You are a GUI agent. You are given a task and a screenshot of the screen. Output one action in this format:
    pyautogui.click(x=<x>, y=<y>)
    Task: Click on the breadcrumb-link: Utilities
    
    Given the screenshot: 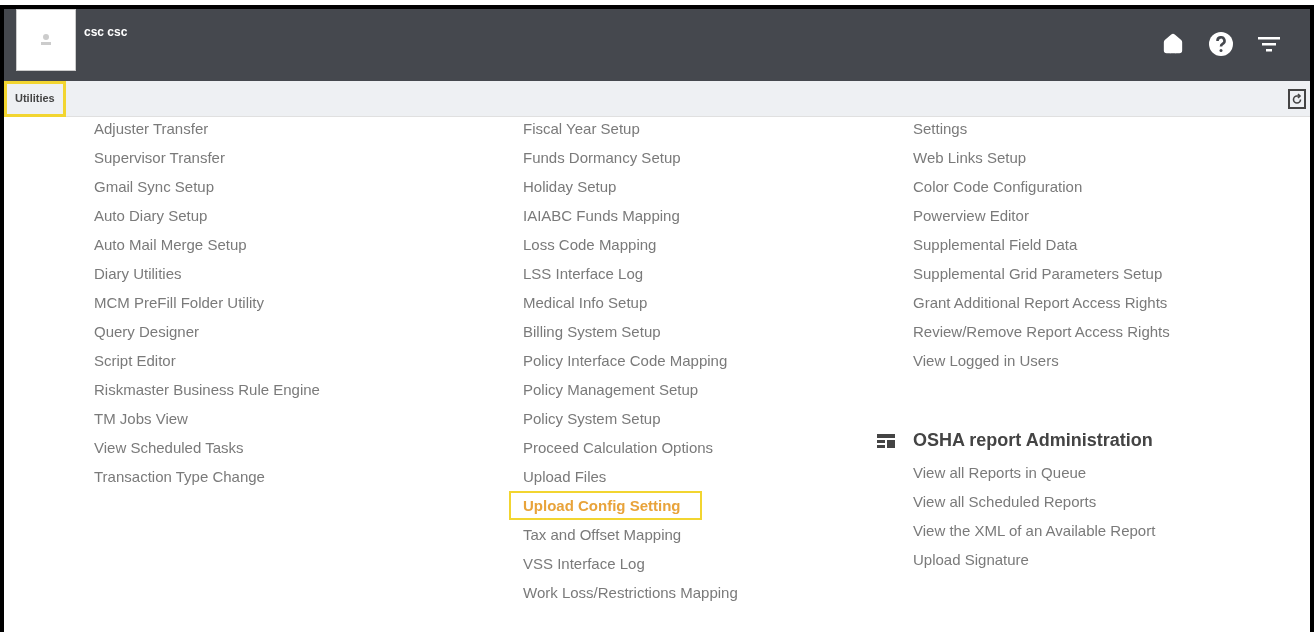 What is the action you would take?
    pyautogui.click(x=35, y=98)
    